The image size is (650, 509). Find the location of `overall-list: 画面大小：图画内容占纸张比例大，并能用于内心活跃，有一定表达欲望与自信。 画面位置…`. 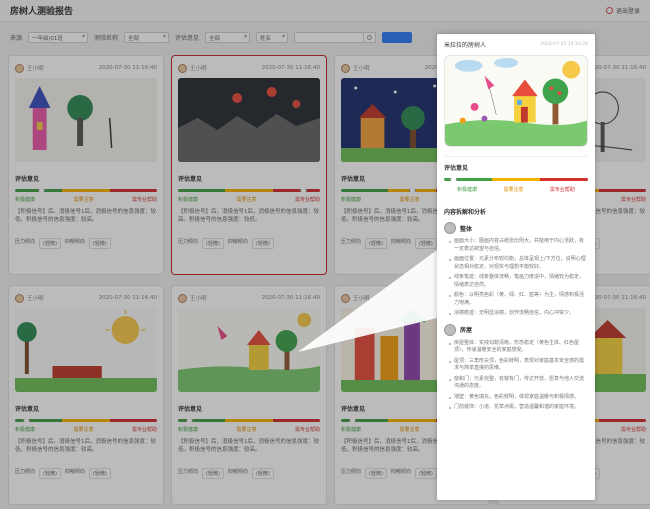

overall-list: 画面大小：图画内容占纸张比例大，并能用于内心活跃，有一定表达欲望与自信。 画面位置… is located at coordinates (518, 278).